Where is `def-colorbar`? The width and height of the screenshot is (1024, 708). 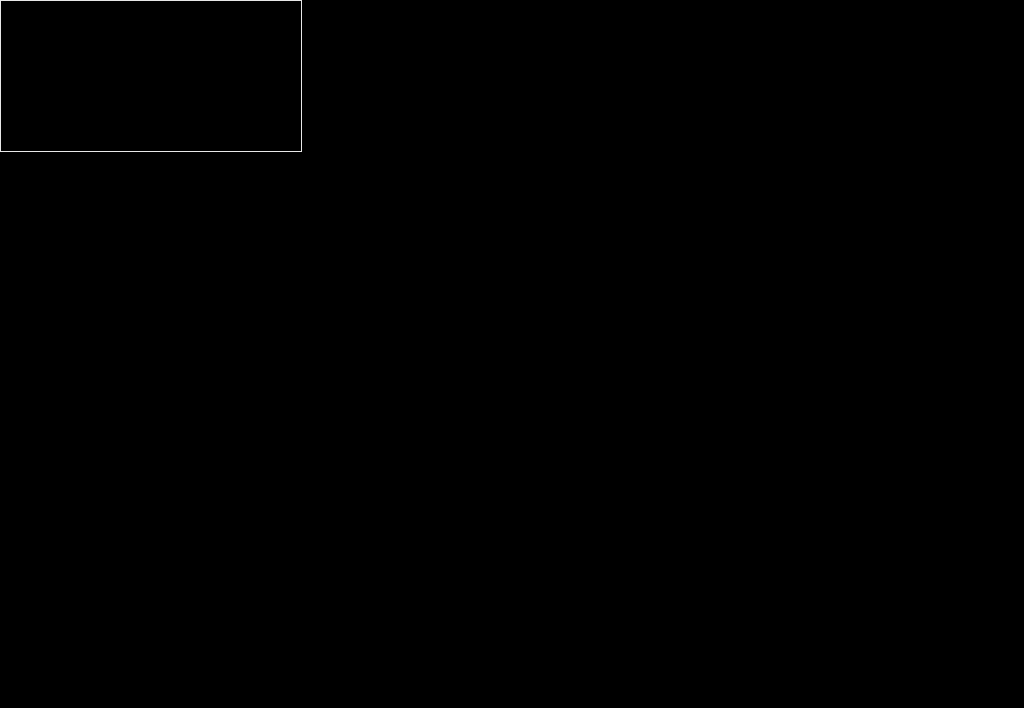
def-colorbar is located at coordinates (150, 75).